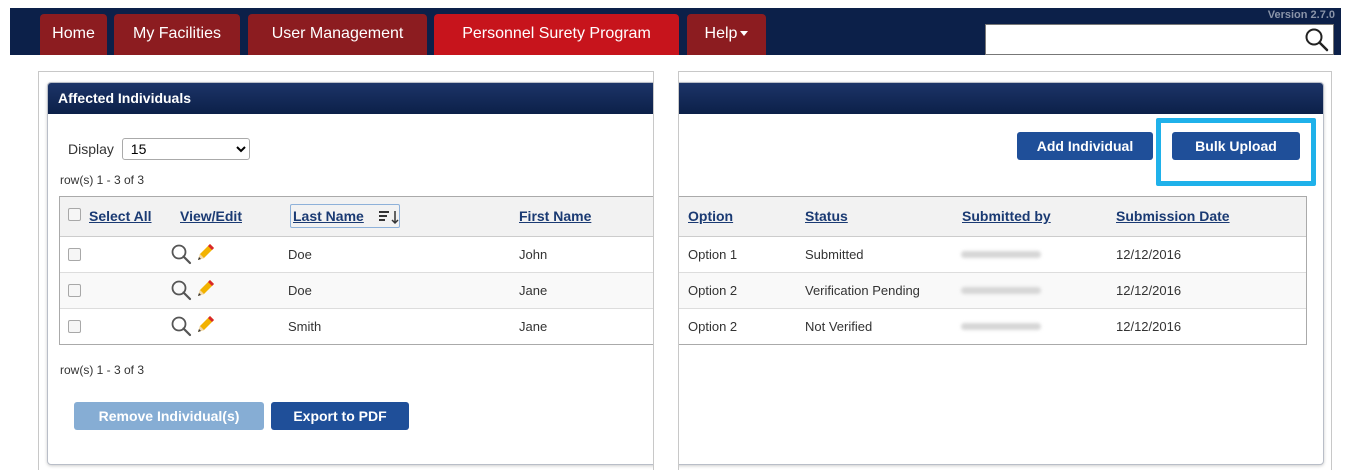  Describe the element at coordinates (1173, 216) in the screenshot. I see `header-submission-date: Submission Date` at that location.